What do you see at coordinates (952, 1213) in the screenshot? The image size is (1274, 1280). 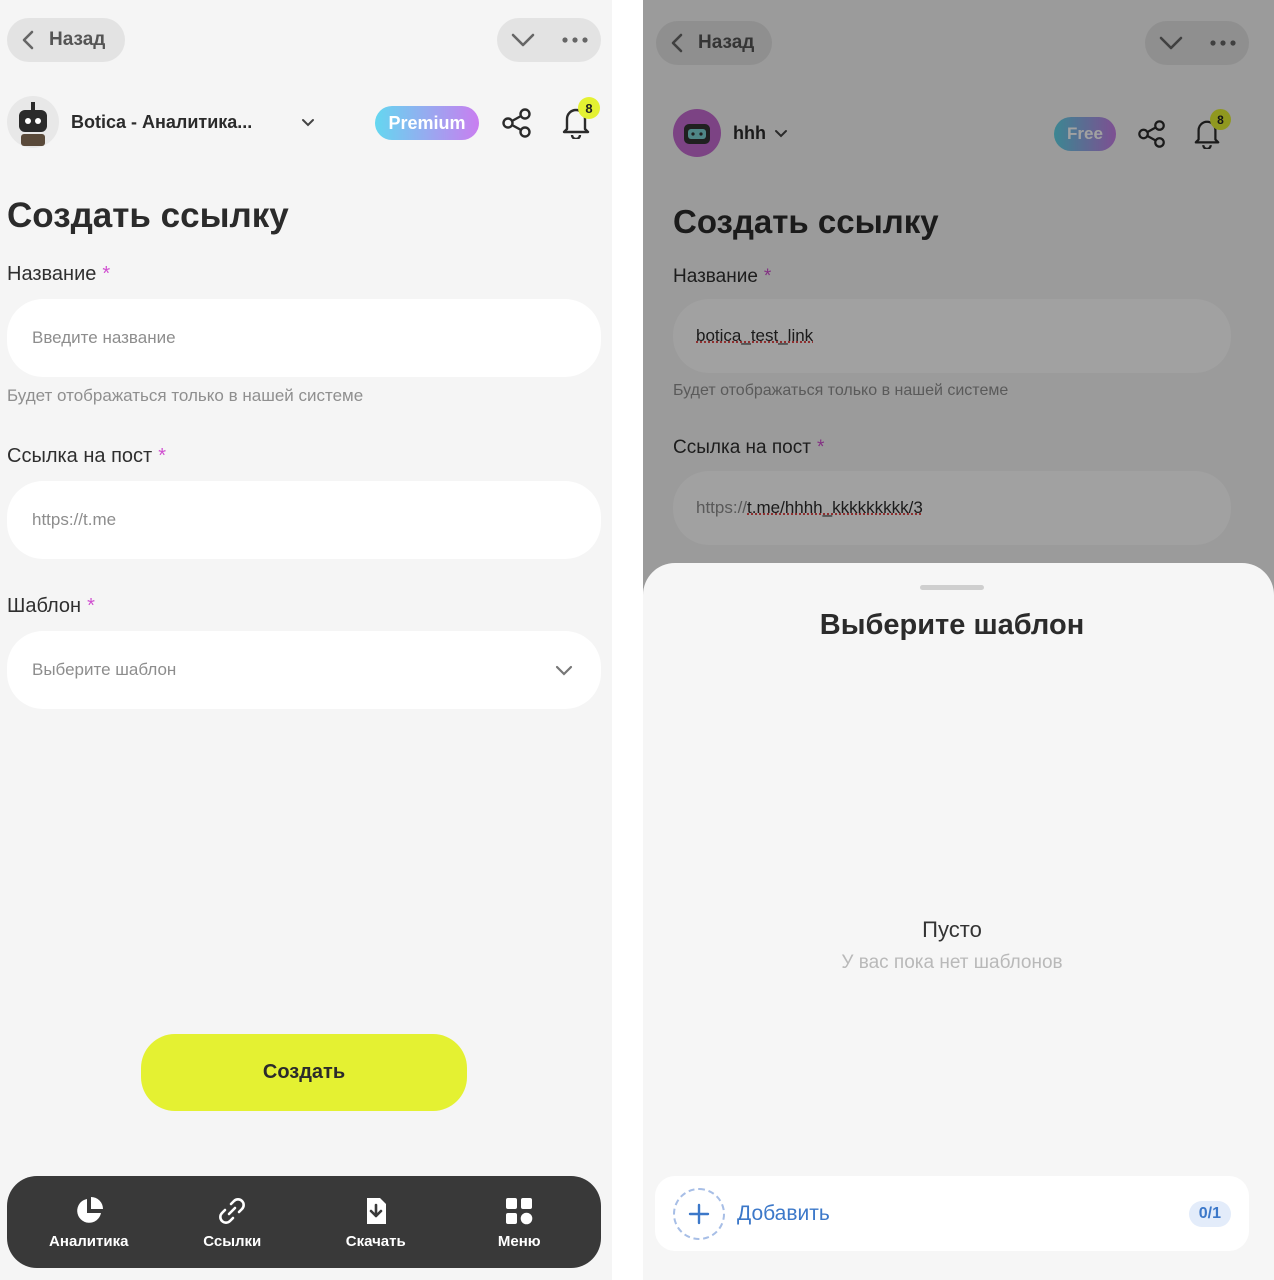 I see `add-template-button: Добавить 0/1` at bounding box center [952, 1213].